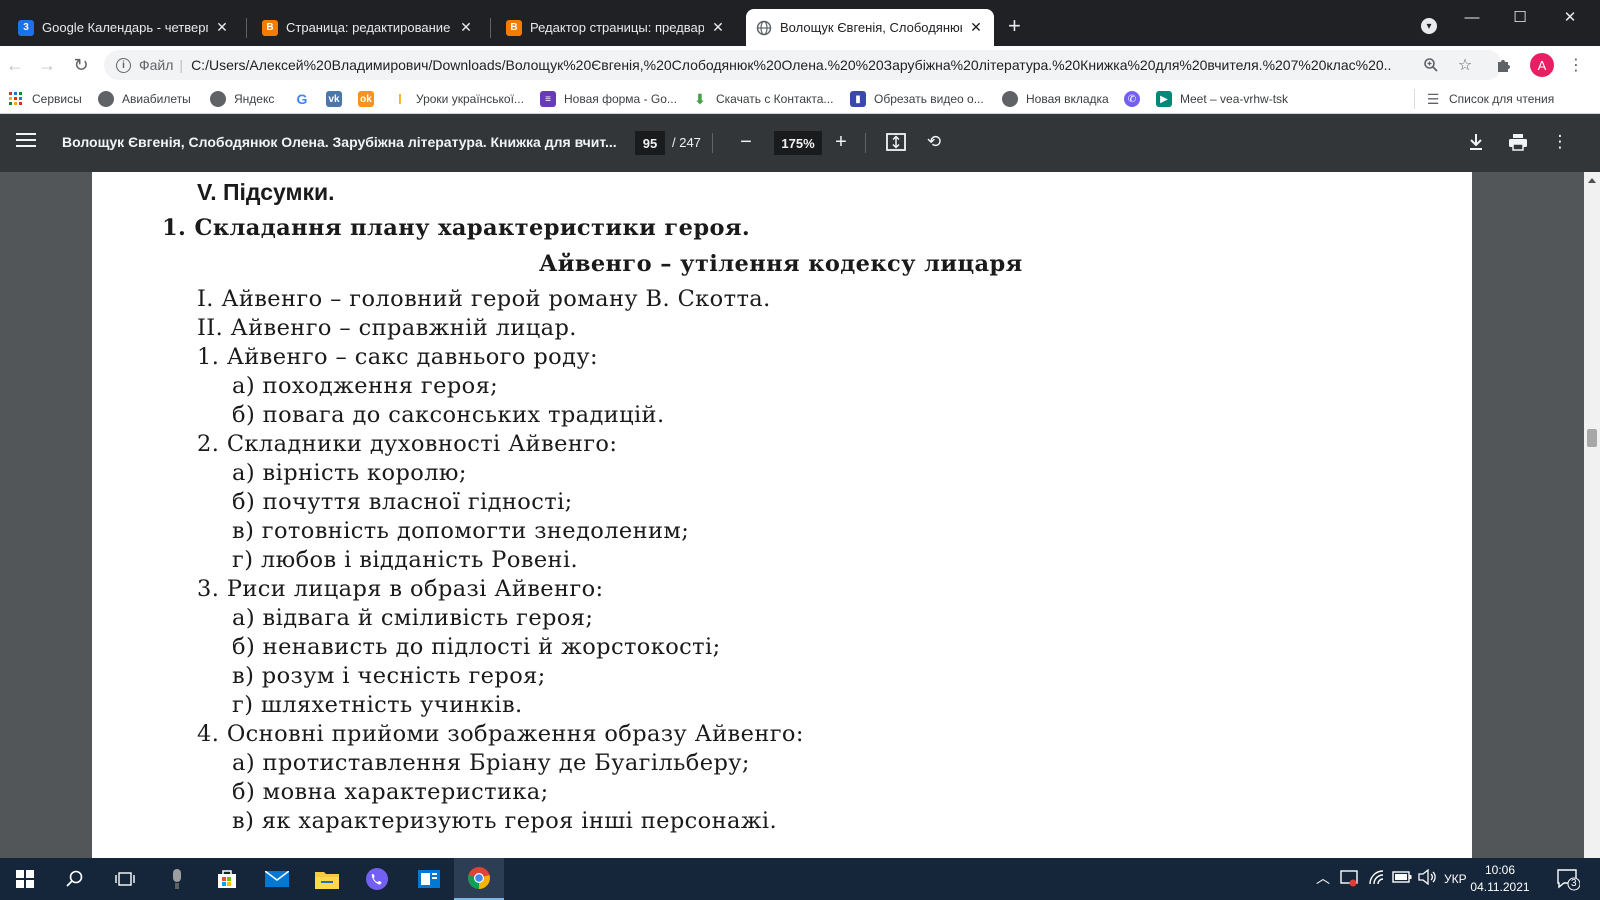  I want to click on info-icon: i, so click(123, 65).